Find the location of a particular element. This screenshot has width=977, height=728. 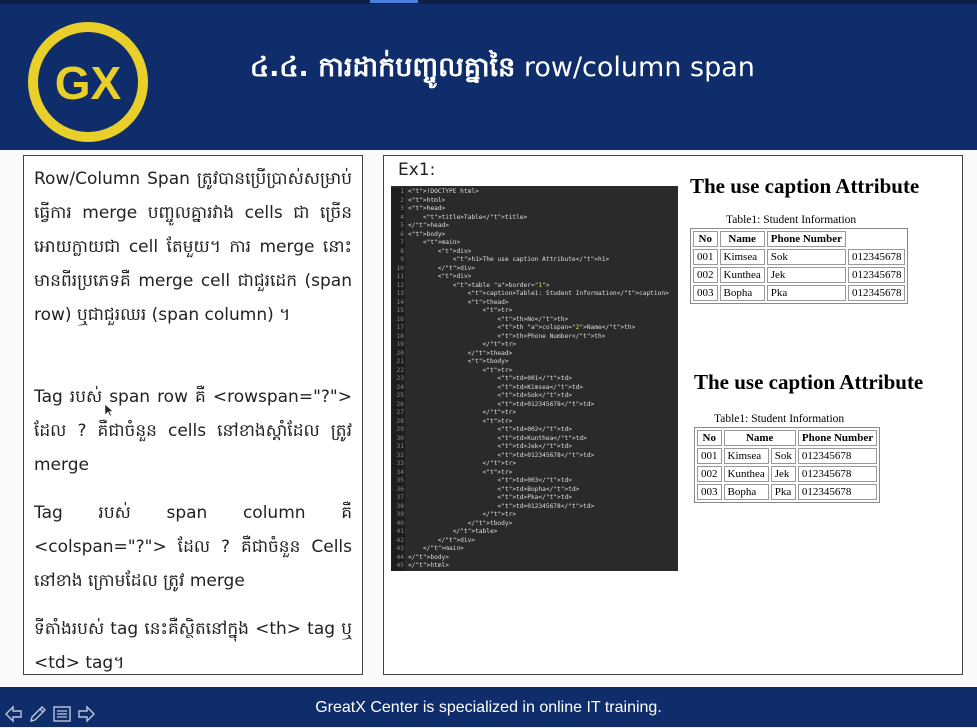

table-header-row: No Name Phone Number is located at coordinates (787, 438).